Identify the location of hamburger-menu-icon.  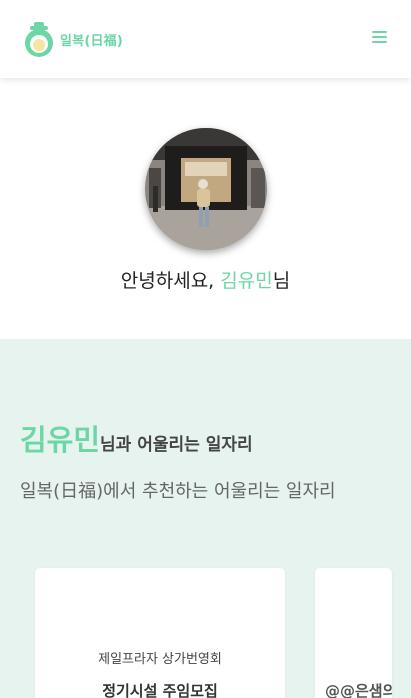
(379, 37).